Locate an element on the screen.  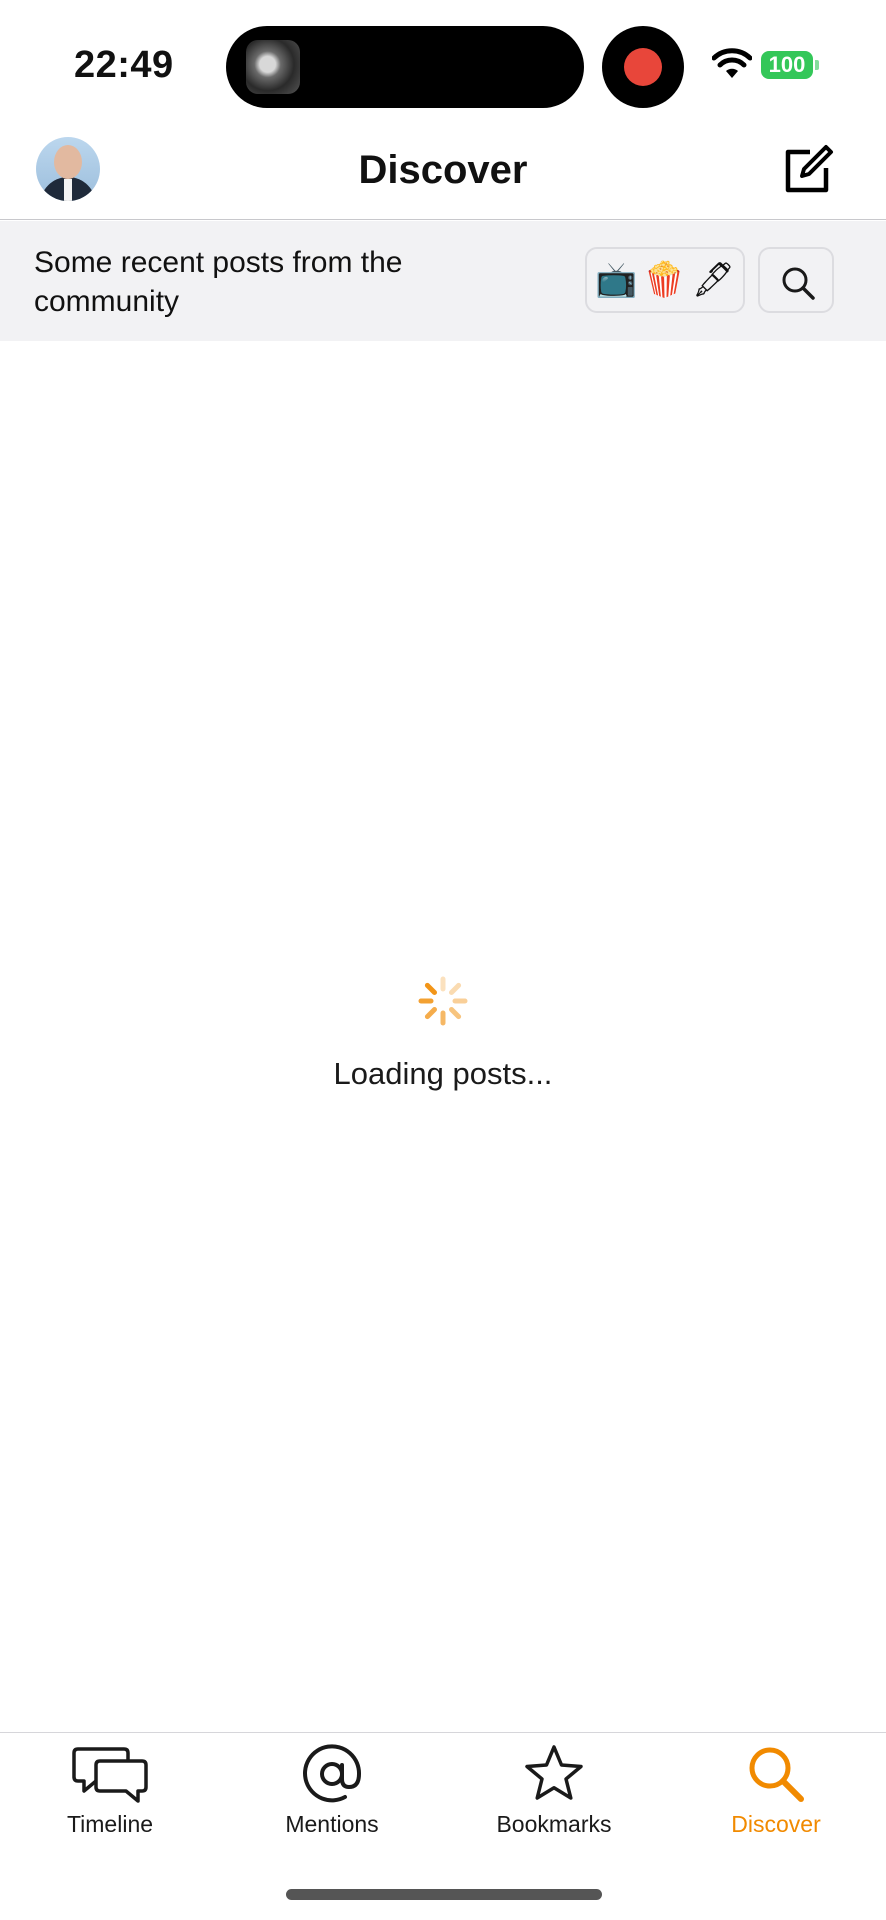
status-bar: 22:49 100 is located at coordinates (443, 65).